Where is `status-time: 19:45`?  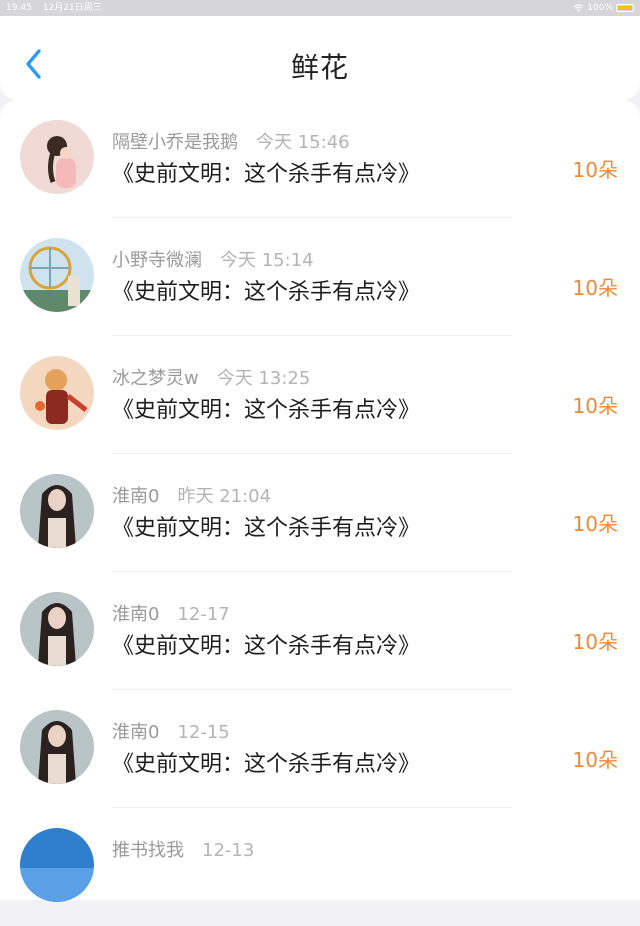 status-time: 19:45 is located at coordinates (19, 8).